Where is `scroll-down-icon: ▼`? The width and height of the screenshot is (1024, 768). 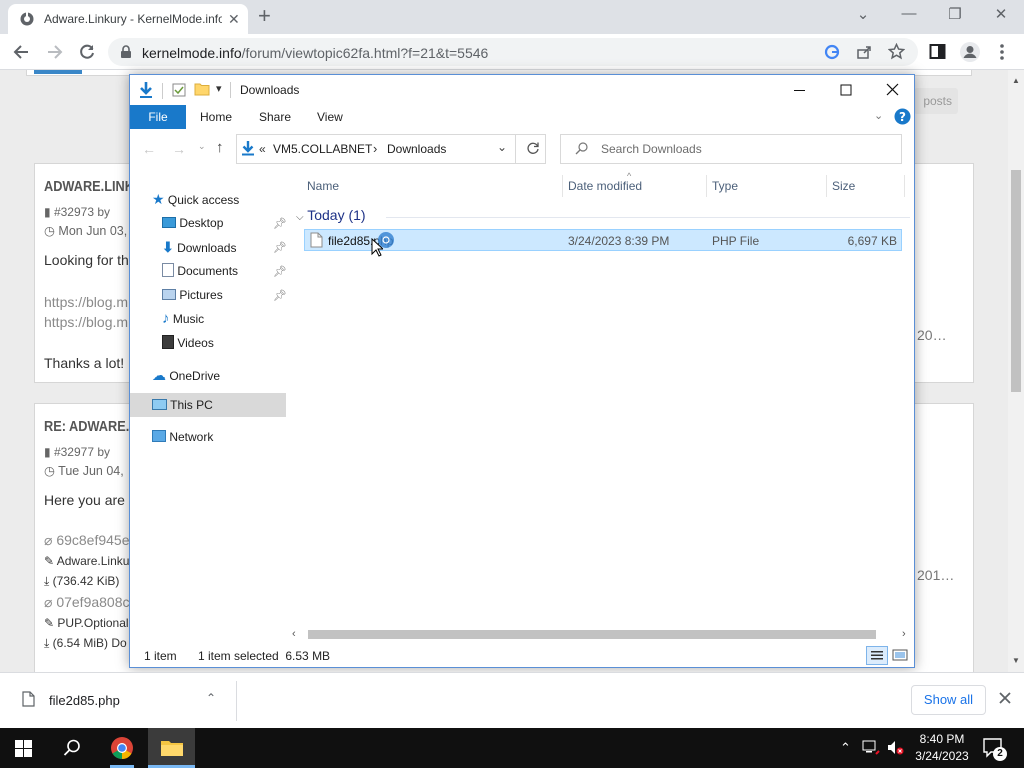
scroll-down-icon: ▼ is located at coordinates (1016, 660).